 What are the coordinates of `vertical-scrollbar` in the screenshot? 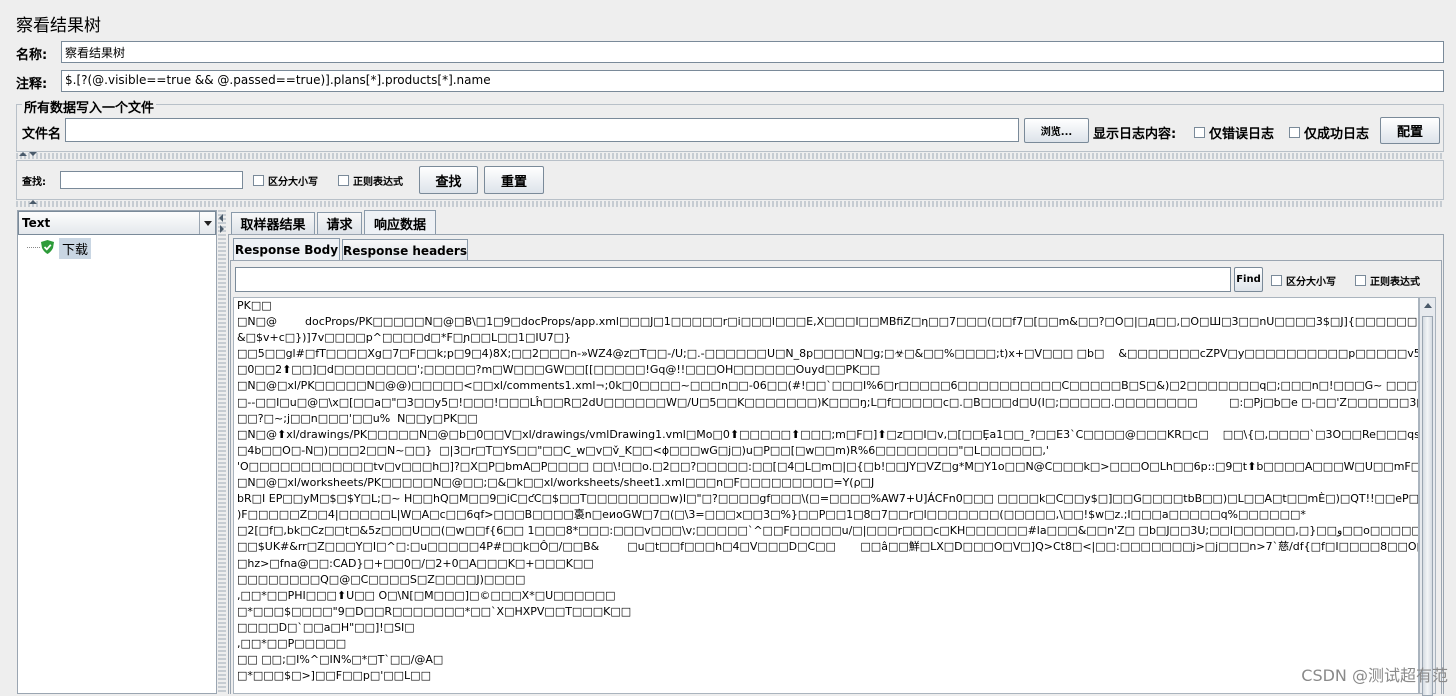 It's located at (1427, 496).